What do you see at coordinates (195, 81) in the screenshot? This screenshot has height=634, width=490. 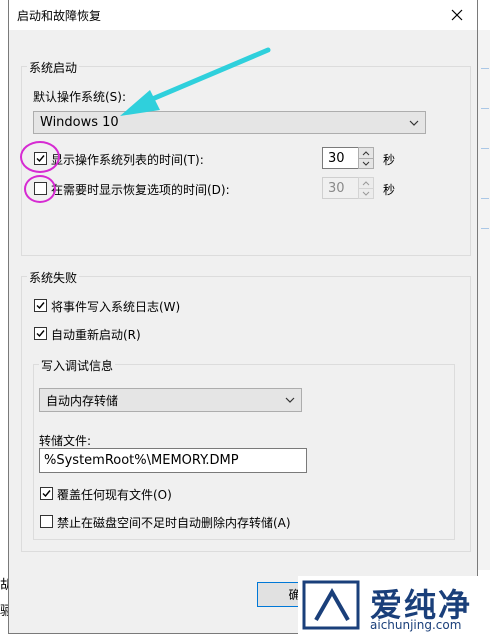 I see `annotation-arrow` at bounding box center [195, 81].